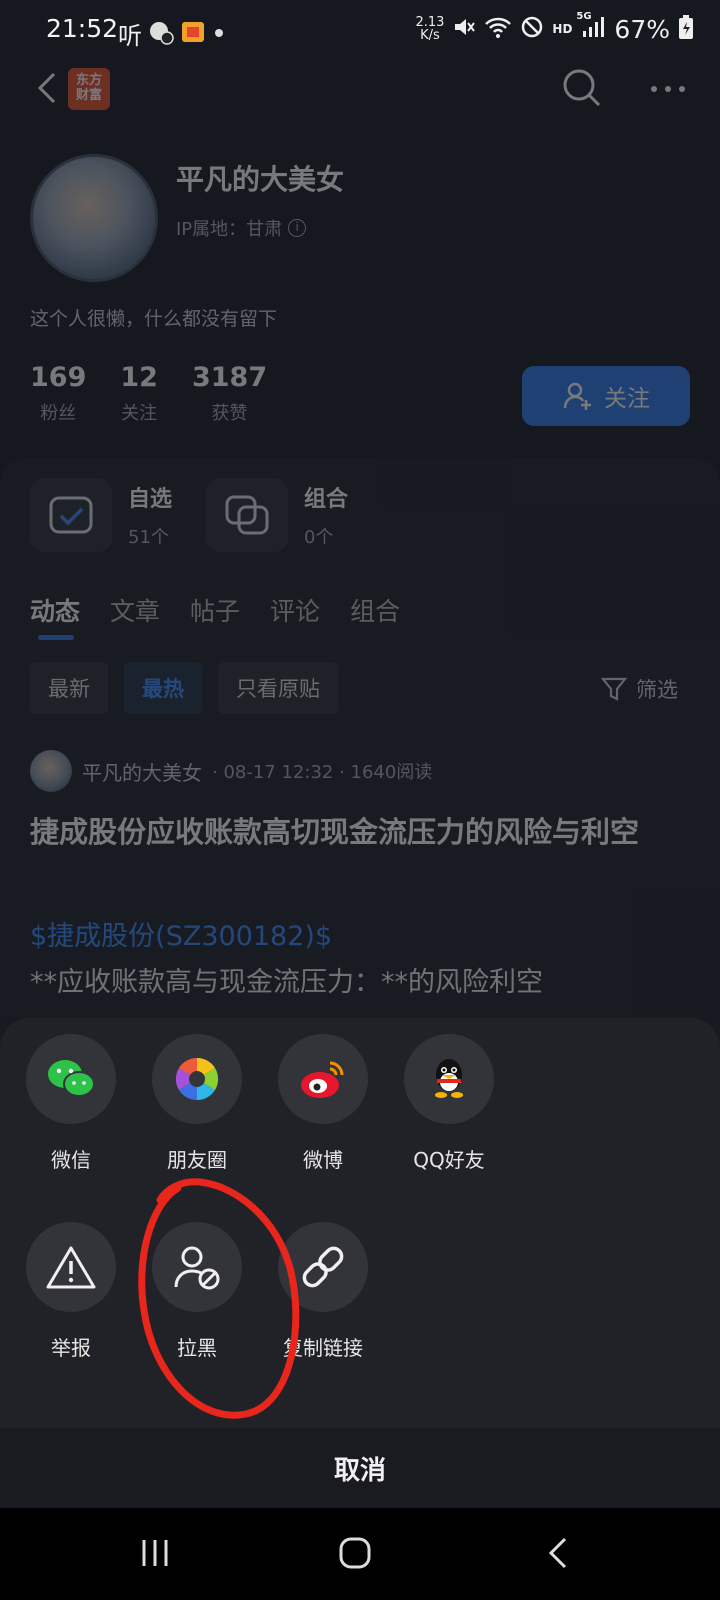 This screenshot has width=720, height=1600. I want to click on link-icon, so click(323, 1267).